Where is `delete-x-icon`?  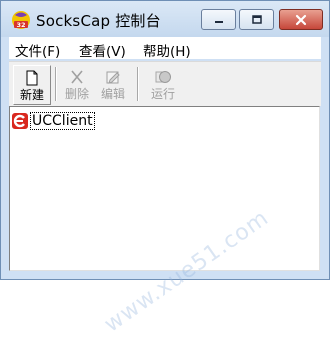
delete-x-icon is located at coordinates (77, 77).